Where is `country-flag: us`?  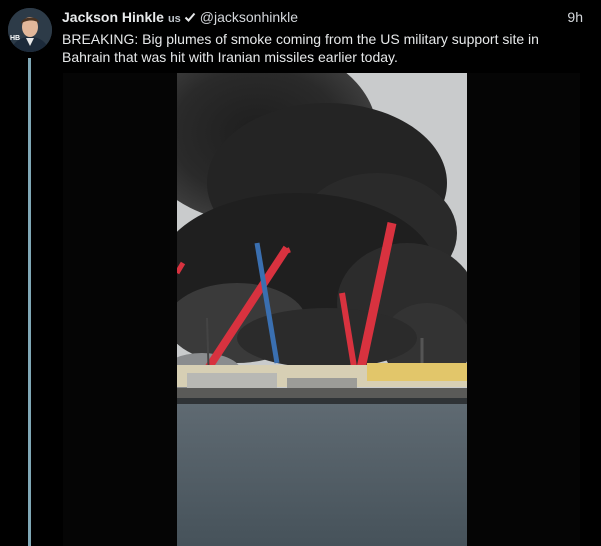
country-flag: us is located at coordinates (174, 19).